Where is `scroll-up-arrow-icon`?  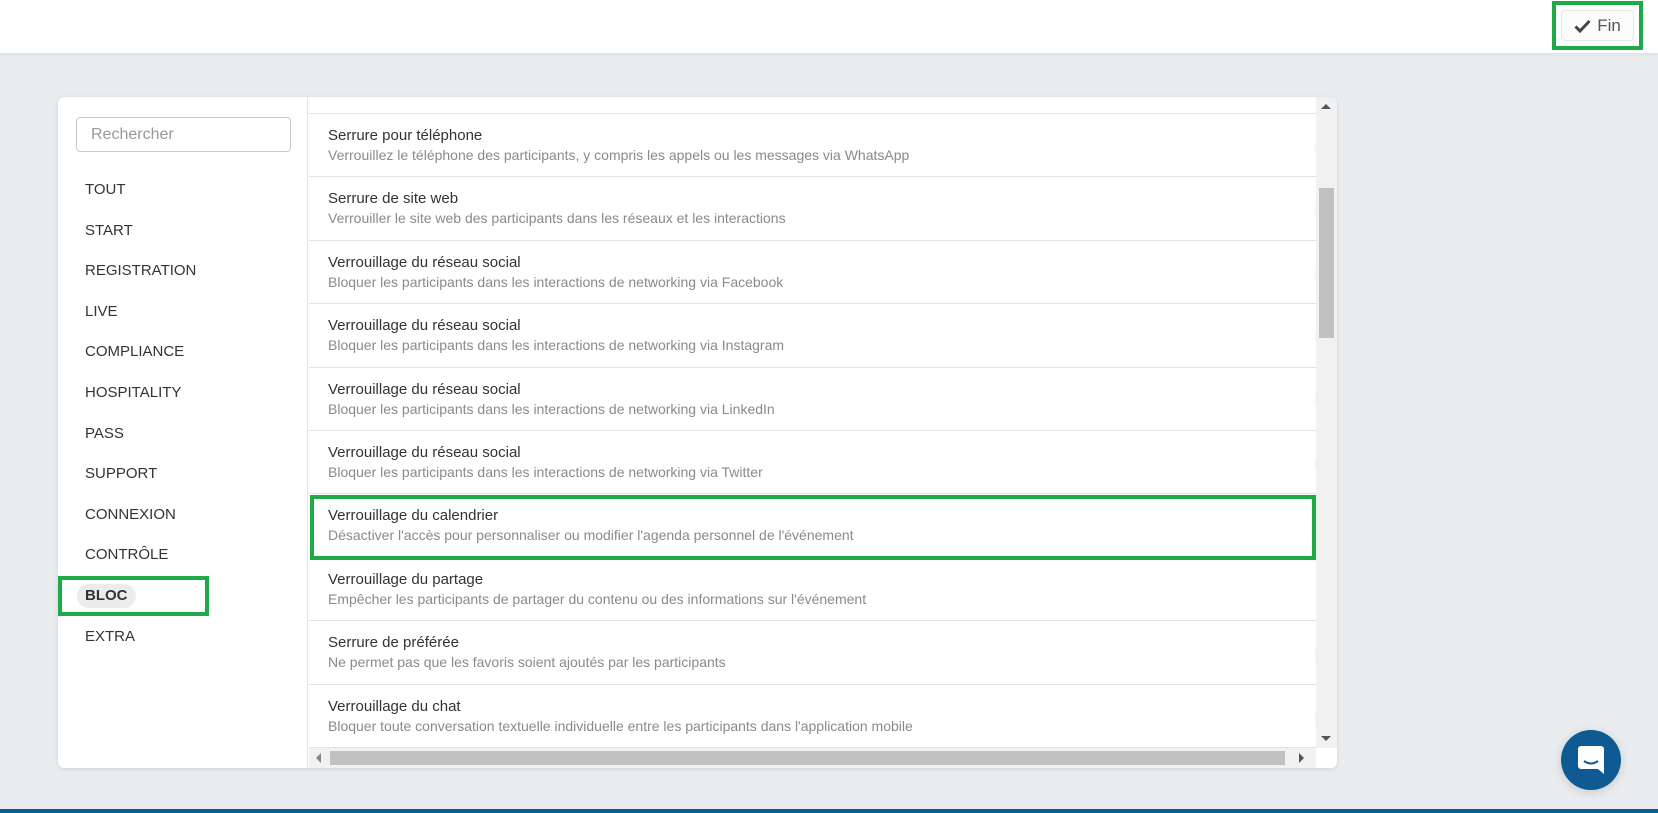
scroll-up-arrow-icon is located at coordinates (1326, 104).